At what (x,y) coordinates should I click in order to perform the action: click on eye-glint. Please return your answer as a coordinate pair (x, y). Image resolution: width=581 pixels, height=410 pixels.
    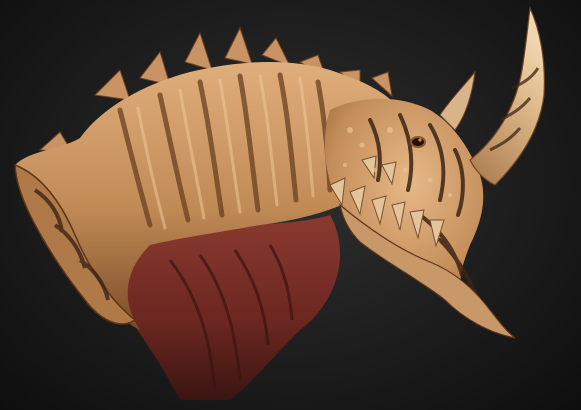
    Looking at the image, I should click on (420, 140).